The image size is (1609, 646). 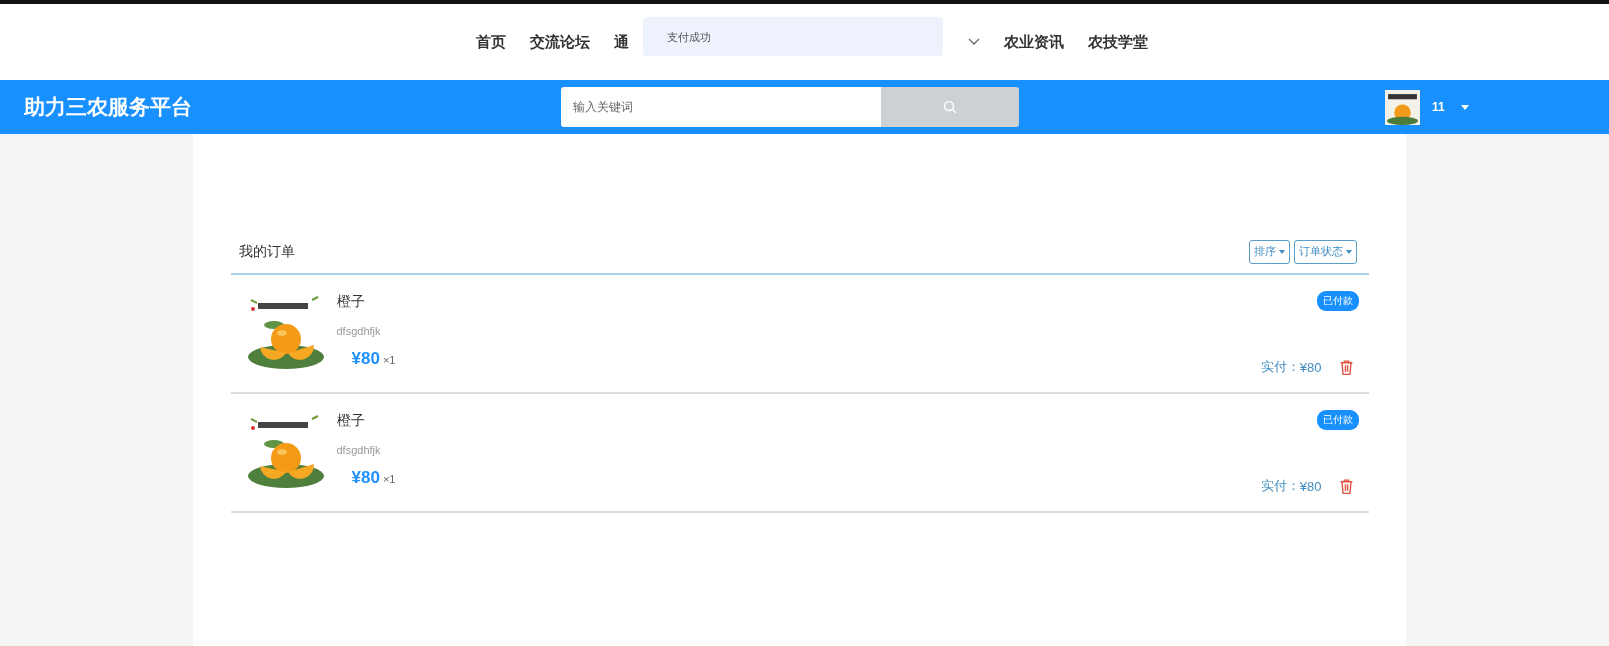 I want to click on nav-link: 通, so click(x=621, y=42).